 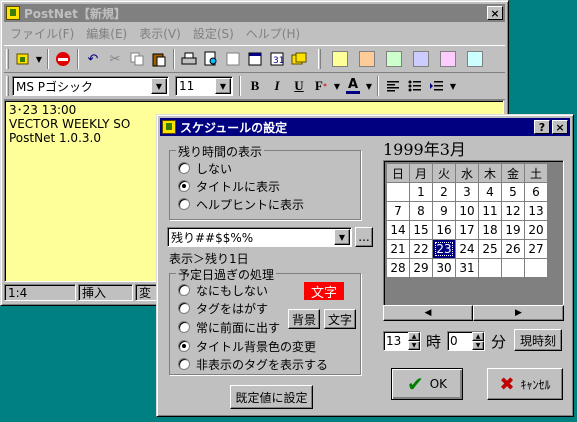 What do you see at coordinates (299, 86) in the screenshot?
I see `underline-button: U` at bounding box center [299, 86].